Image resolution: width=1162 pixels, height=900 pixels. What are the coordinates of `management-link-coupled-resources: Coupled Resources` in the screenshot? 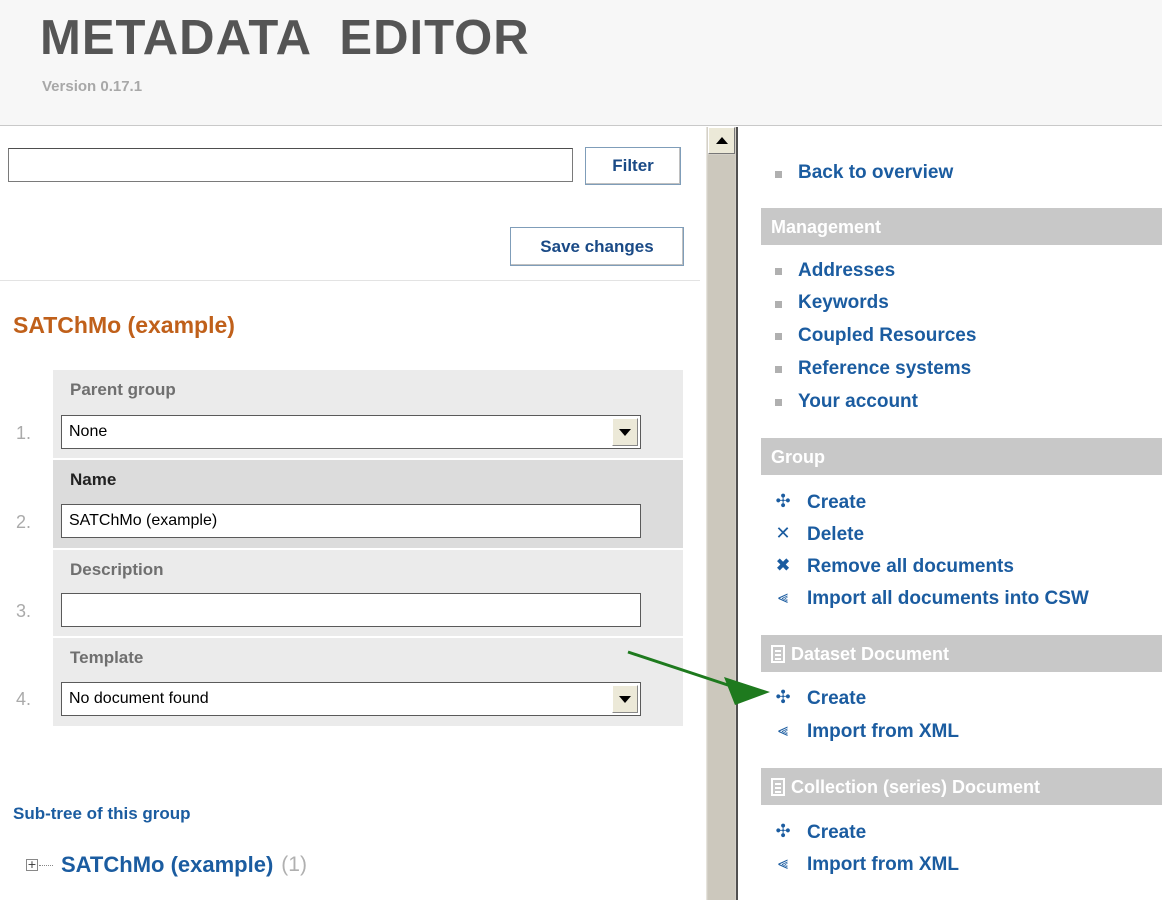 It's located at (887, 336).